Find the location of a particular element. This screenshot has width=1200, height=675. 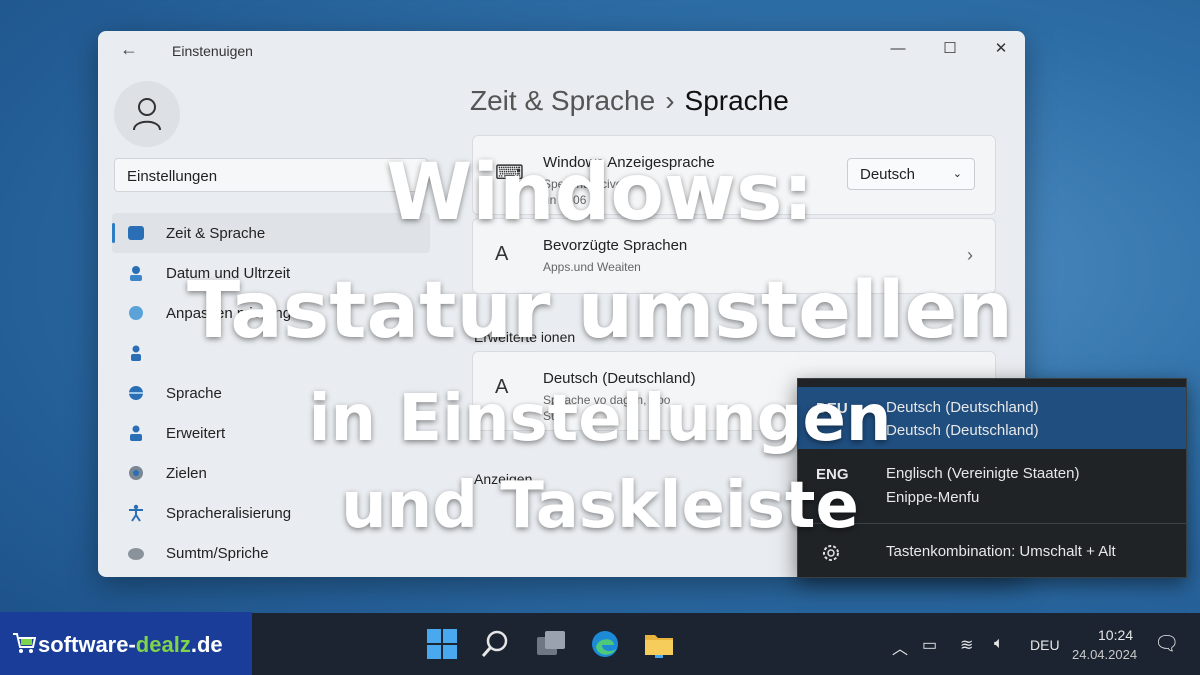

breadcrumb: Zeit & Sprache › Sprache is located at coordinates (629, 101).